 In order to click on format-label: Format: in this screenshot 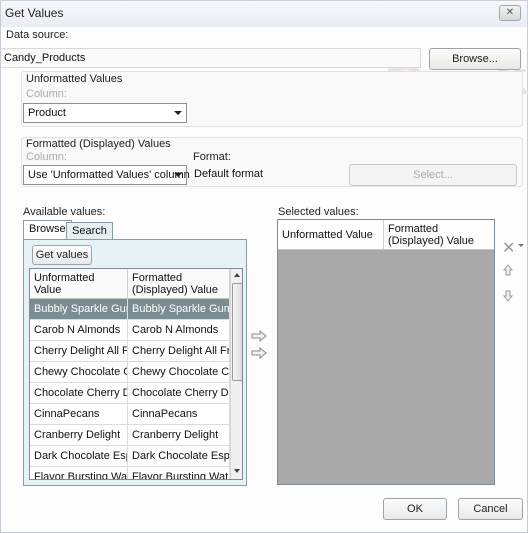, I will do `click(212, 157)`.